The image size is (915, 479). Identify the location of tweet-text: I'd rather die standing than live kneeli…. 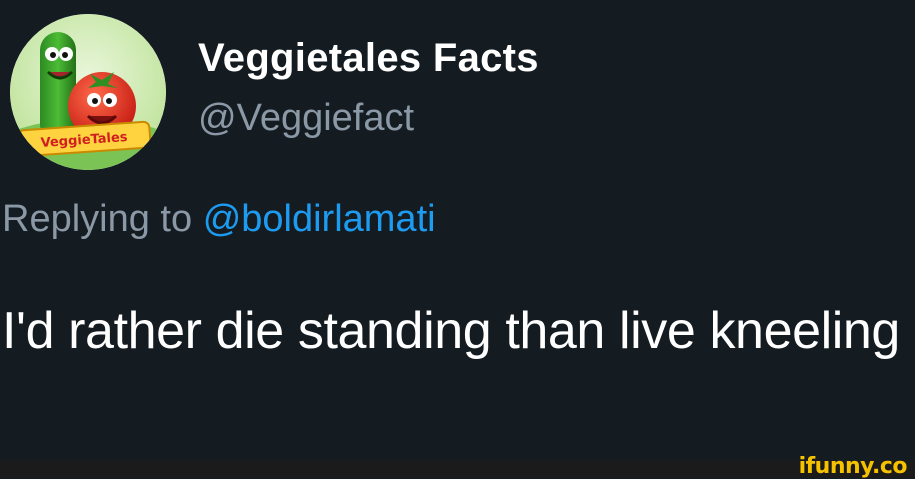
(451, 331).